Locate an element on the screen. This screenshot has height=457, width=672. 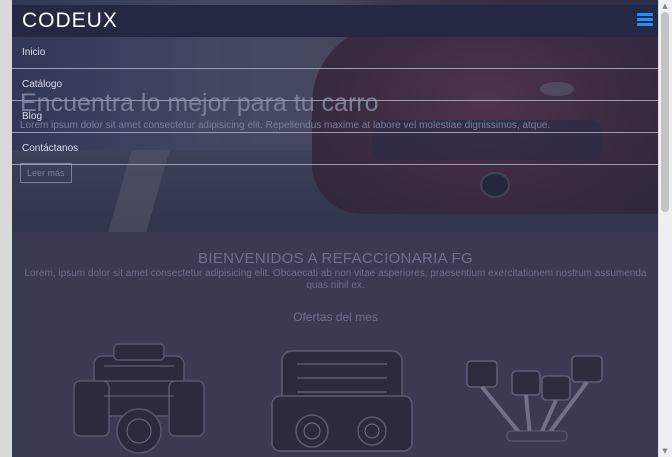
product-pistons is located at coordinates (534, 396).